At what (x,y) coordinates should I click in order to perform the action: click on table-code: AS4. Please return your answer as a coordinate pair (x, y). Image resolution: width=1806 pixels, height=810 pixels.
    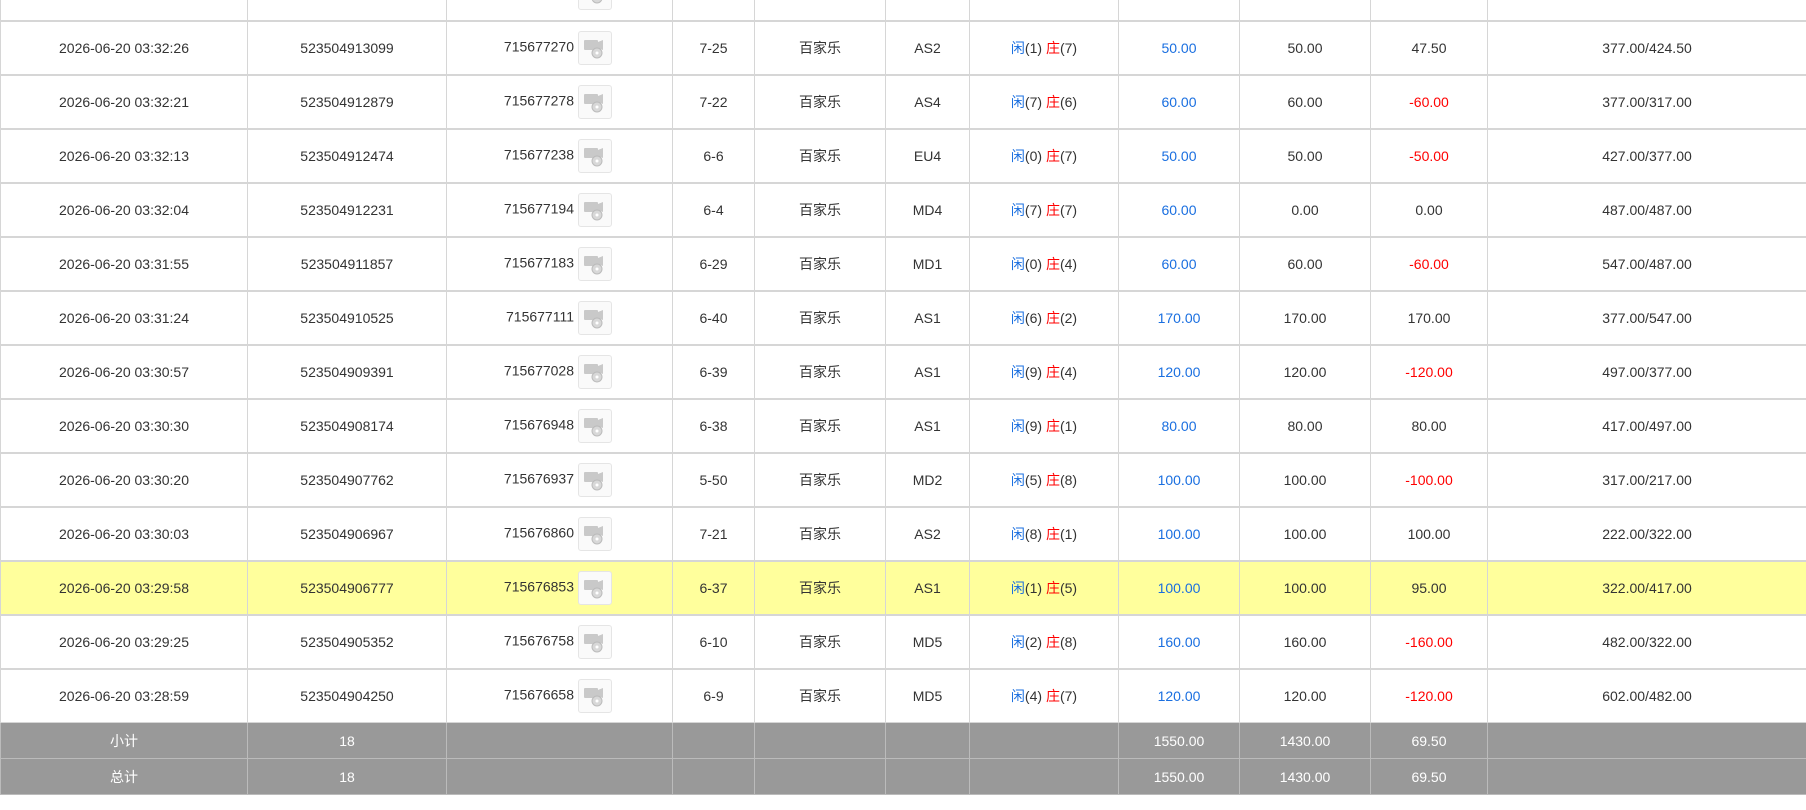
    Looking at the image, I should click on (927, 102).